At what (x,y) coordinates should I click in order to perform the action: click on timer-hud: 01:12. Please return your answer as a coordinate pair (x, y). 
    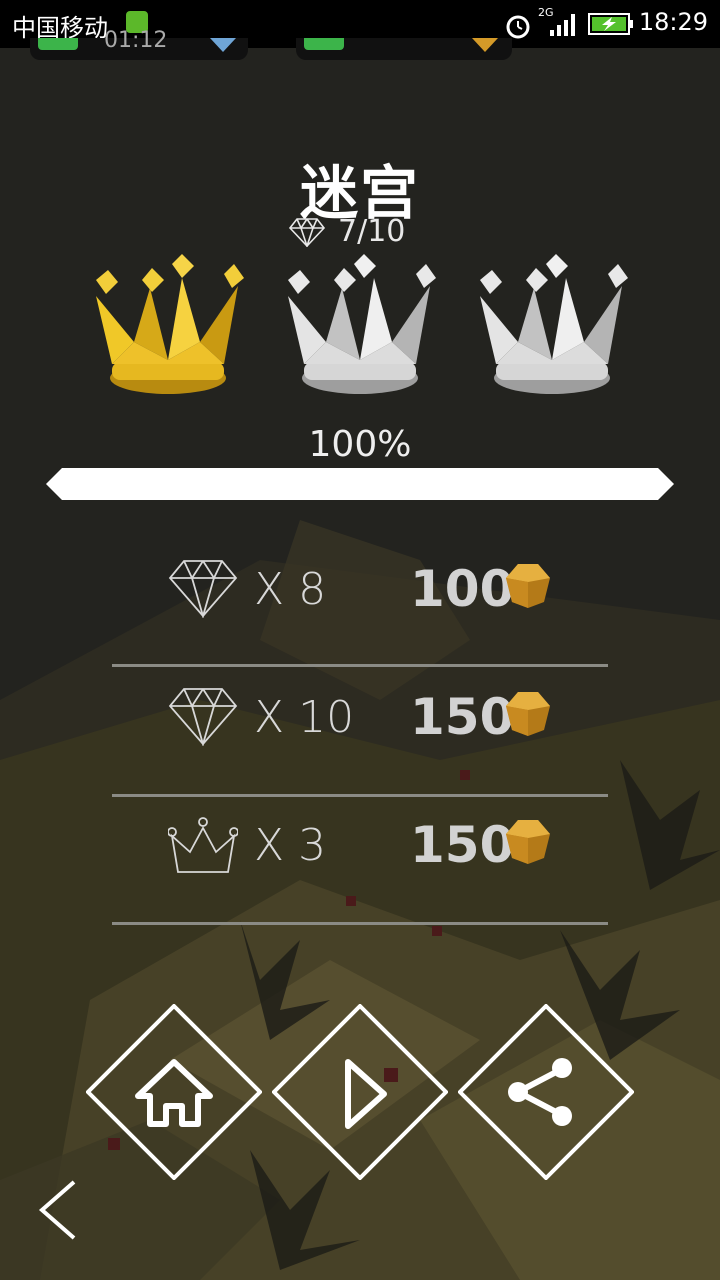
    Looking at the image, I should click on (139, 44).